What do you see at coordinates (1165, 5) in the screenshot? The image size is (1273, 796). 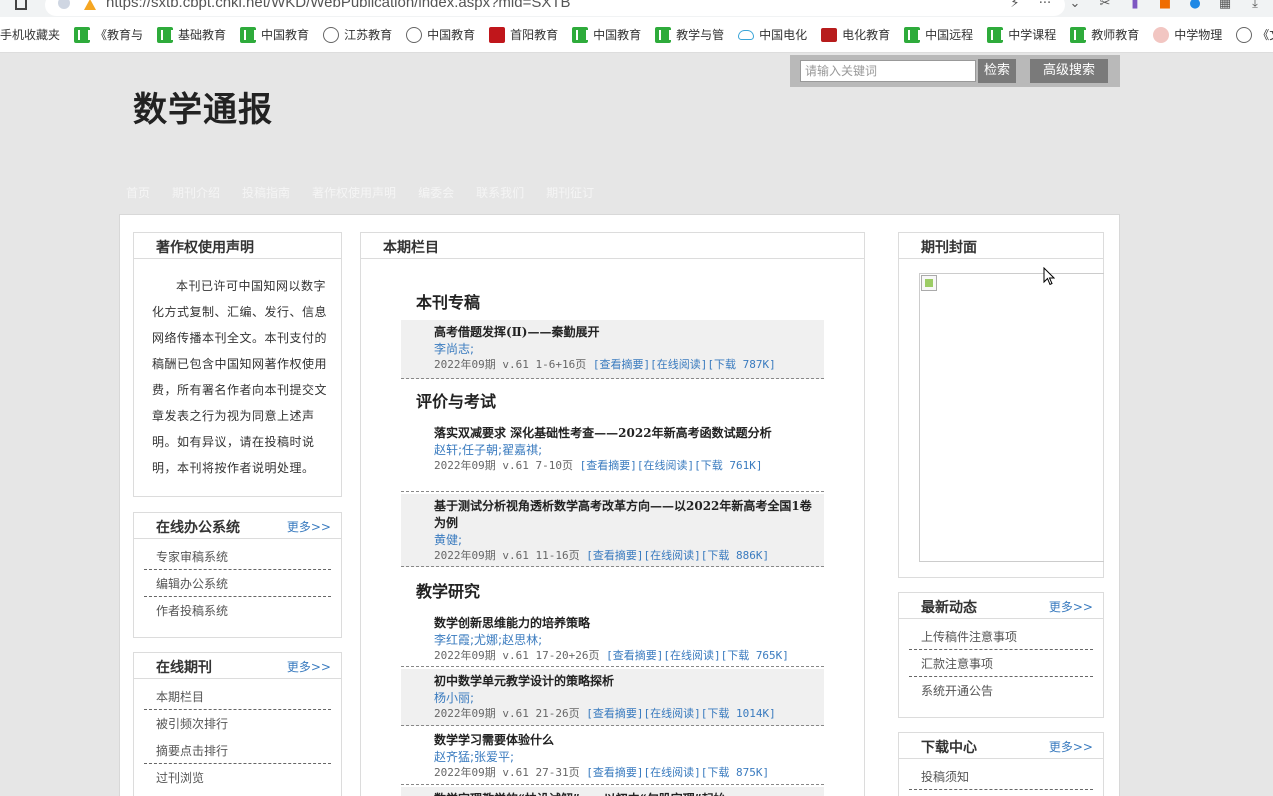 I see `bookmark-app-icon: ■` at bounding box center [1165, 5].